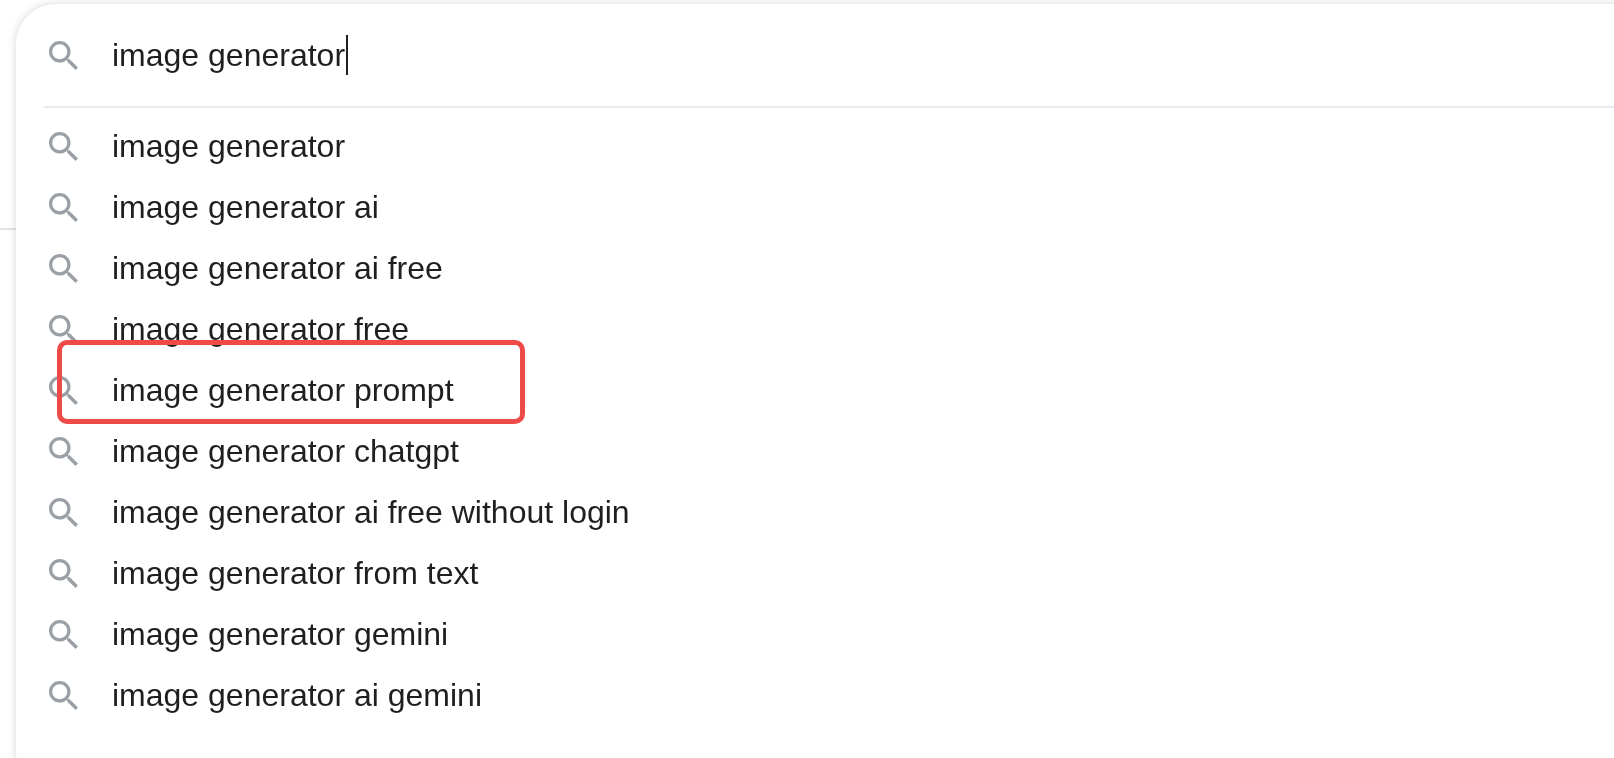  I want to click on suggestion-item: image generator, so click(229, 146).